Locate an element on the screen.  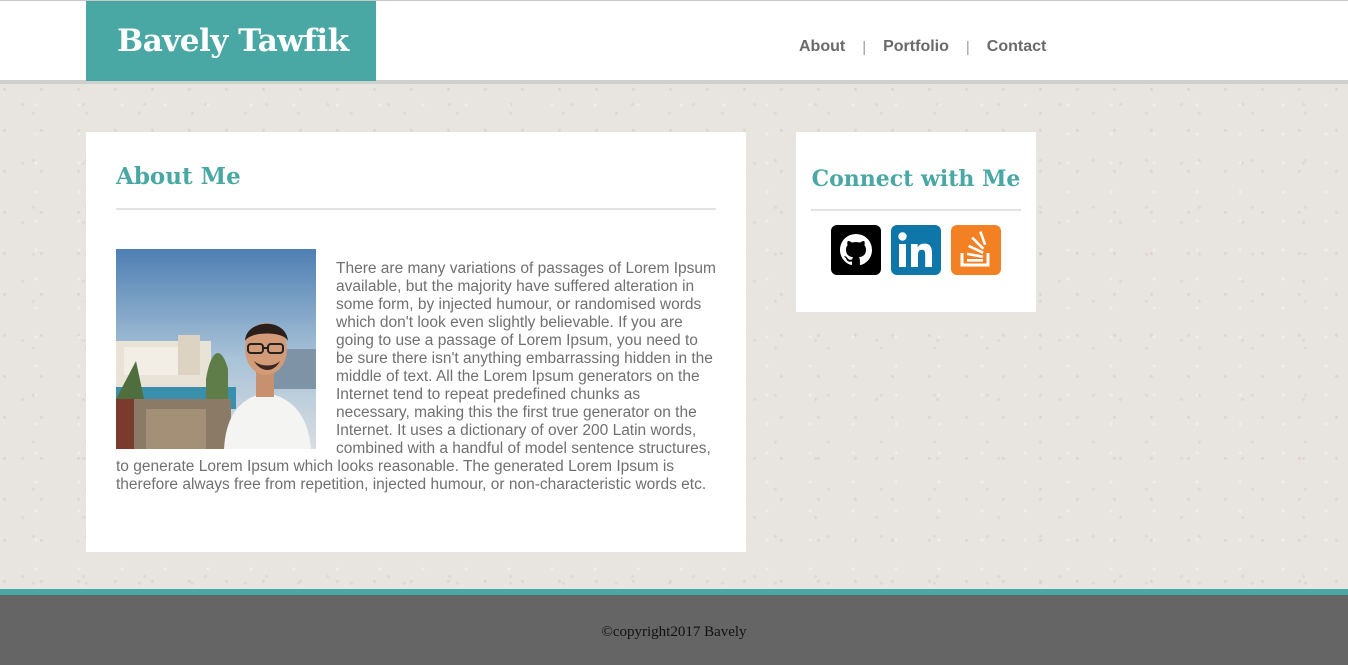
profile-photo is located at coordinates (216, 349).